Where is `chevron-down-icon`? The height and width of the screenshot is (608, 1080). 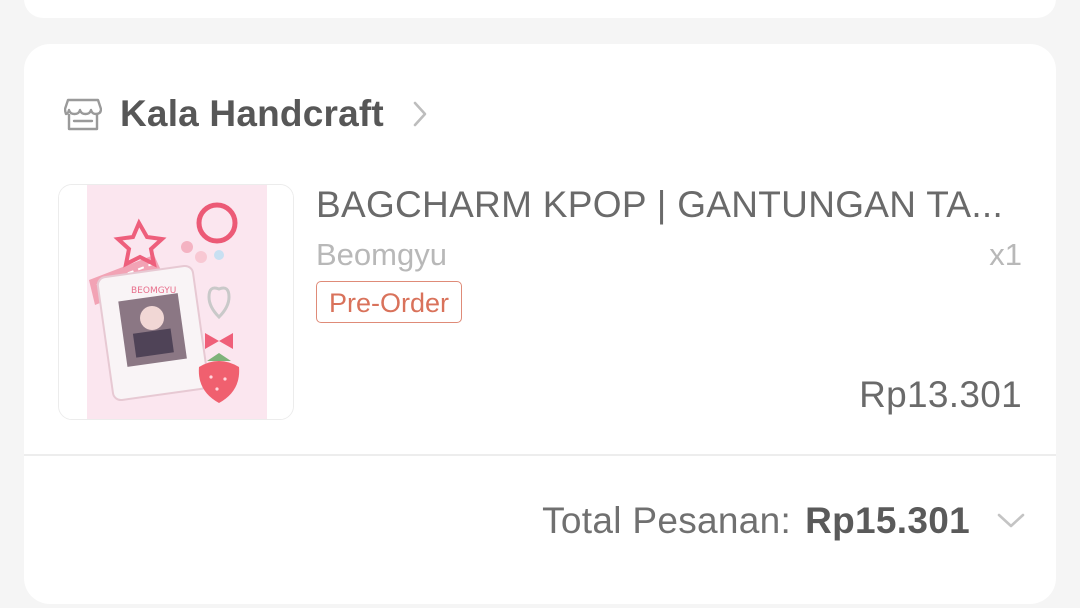
chevron-down-icon is located at coordinates (1011, 521).